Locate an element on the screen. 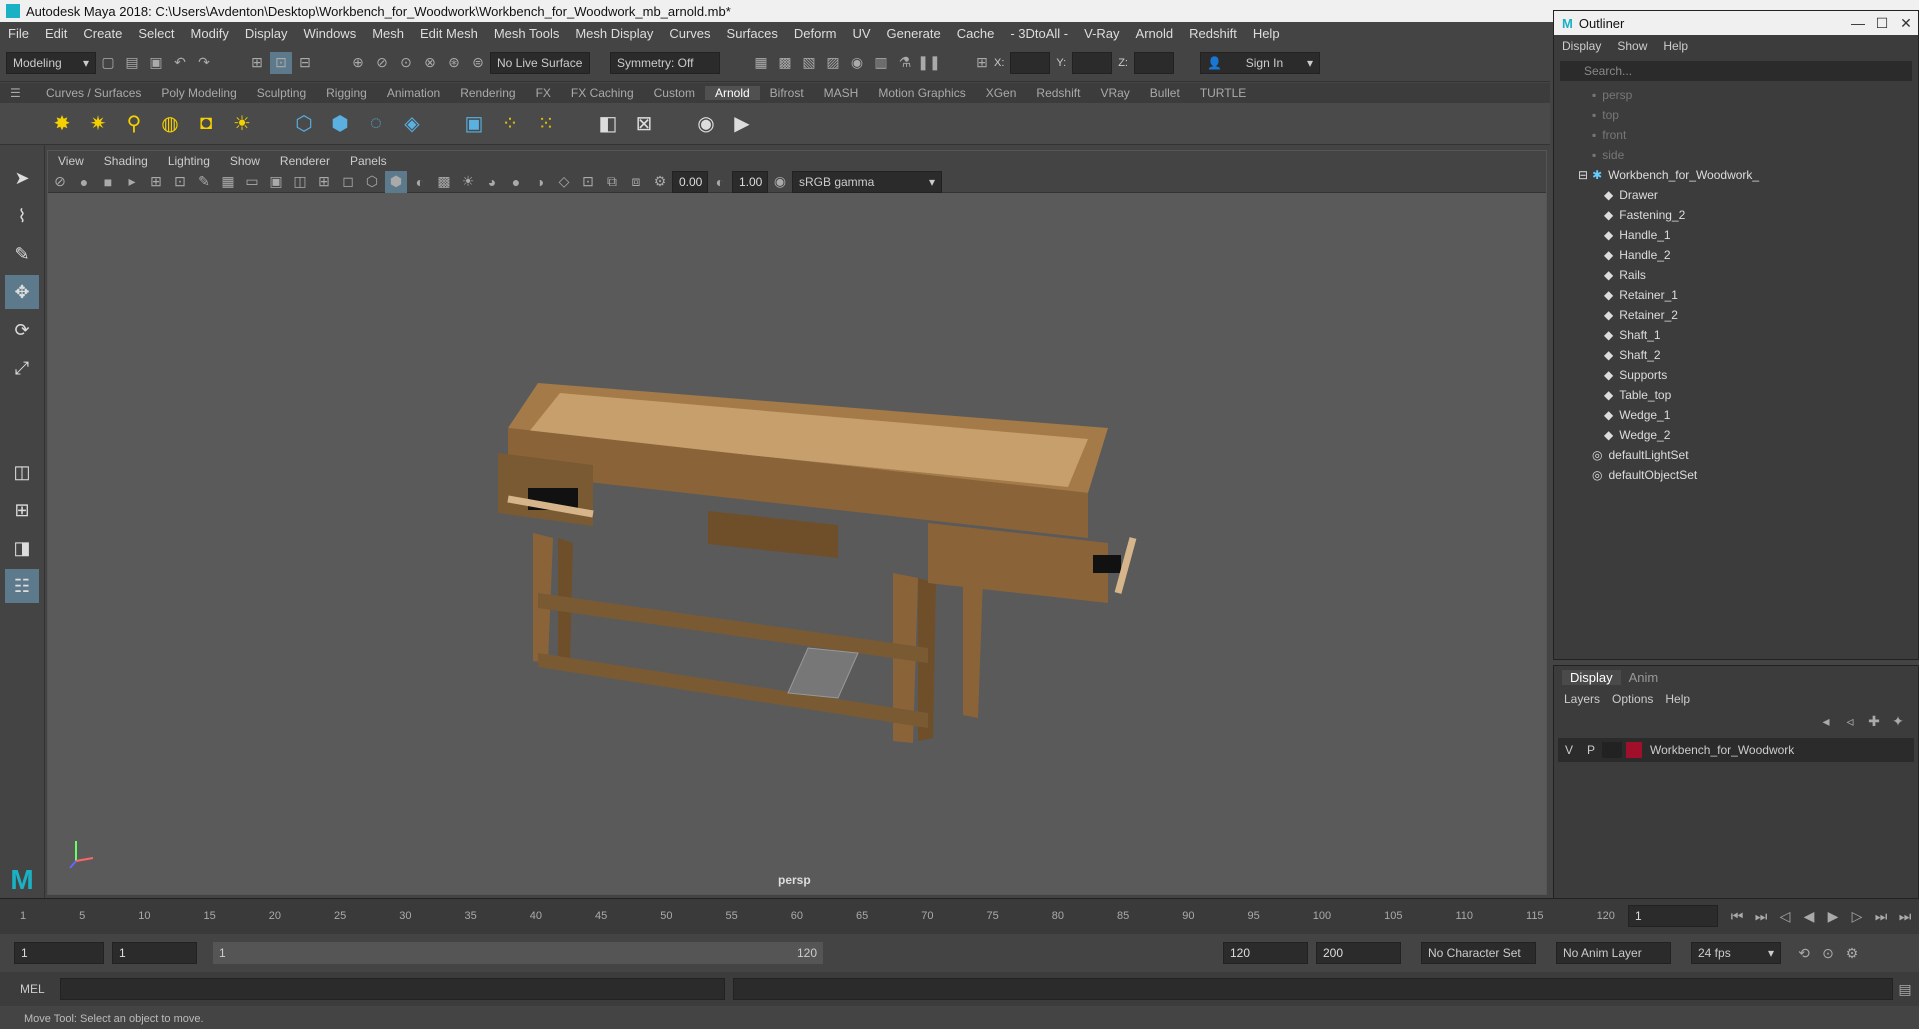 This screenshot has height=1029, width=1919. outliner-item-camera: ▪ side is located at coordinates (1755, 155).